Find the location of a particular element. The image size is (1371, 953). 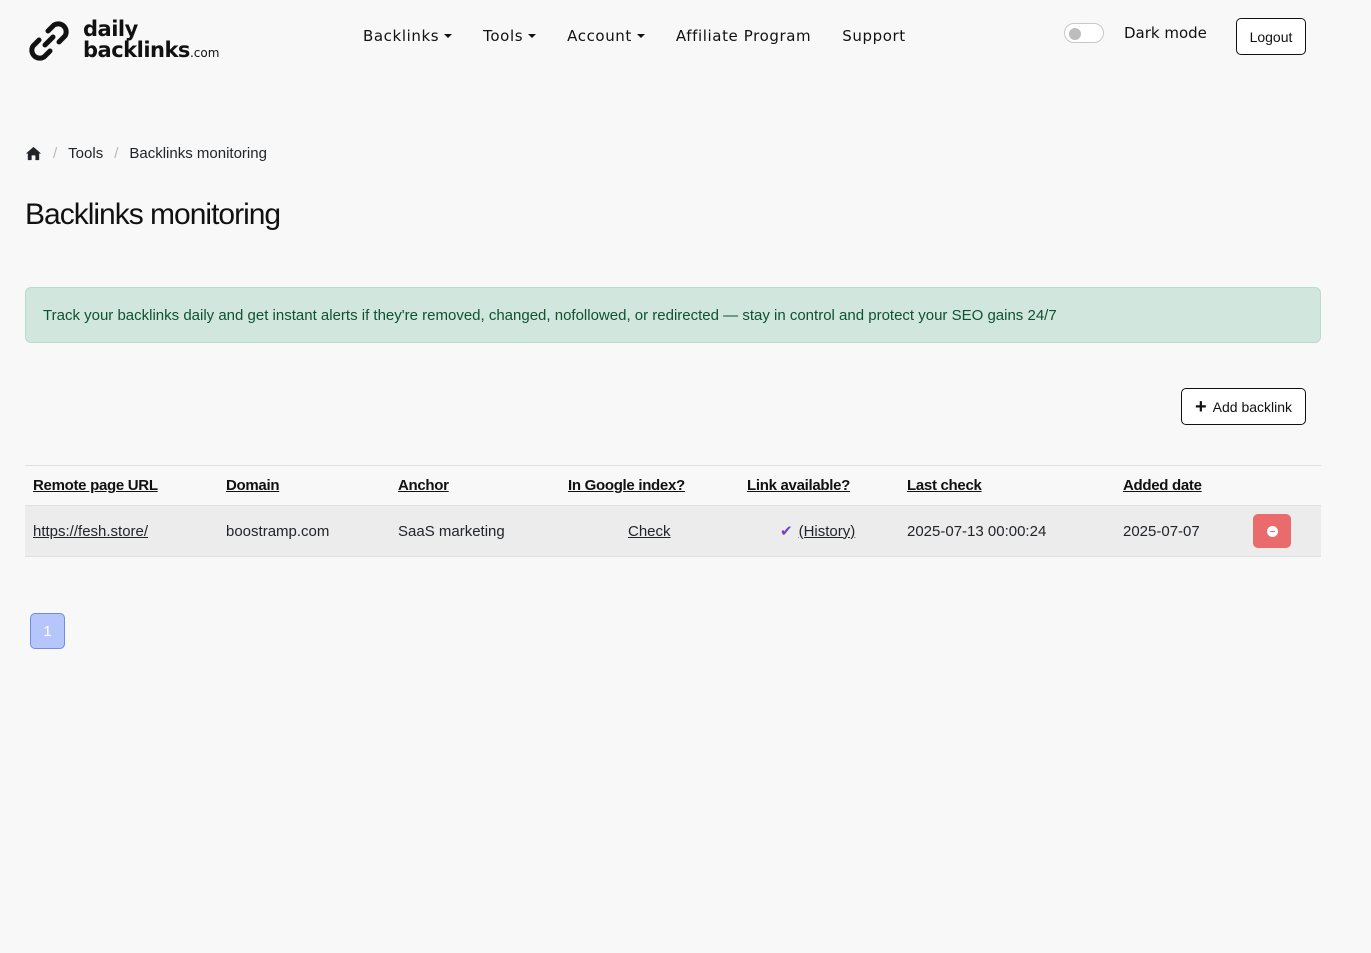

delete-button is located at coordinates (1272, 531).